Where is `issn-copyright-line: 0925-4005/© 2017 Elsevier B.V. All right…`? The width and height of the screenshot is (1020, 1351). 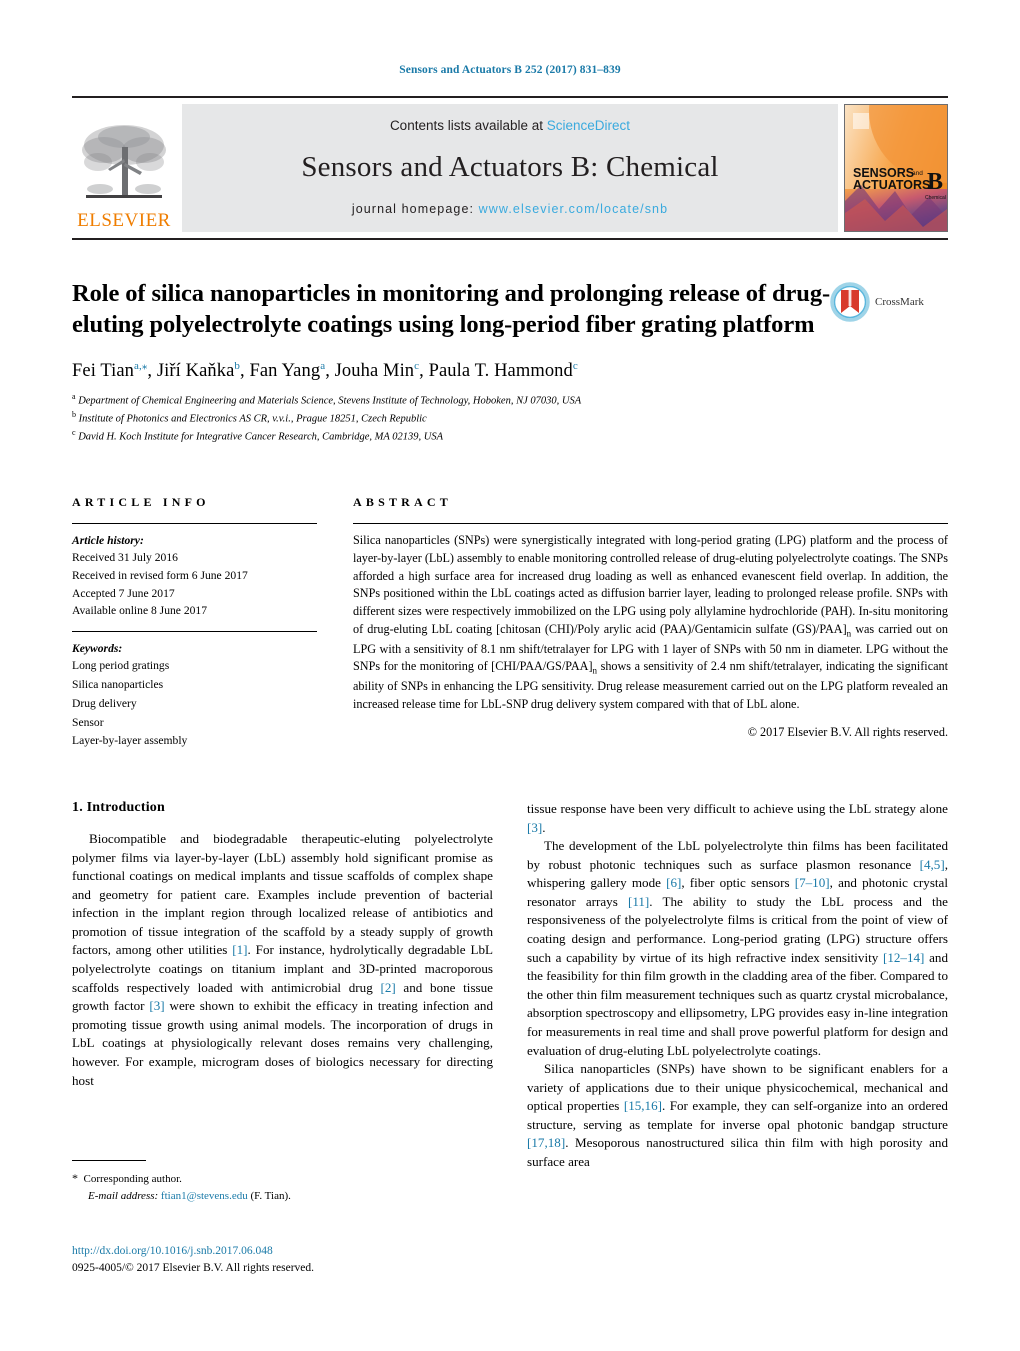 issn-copyright-line: 0925-4005/© 2017 Elsevier B.V. All right… is located at coordinates (193, 1267).